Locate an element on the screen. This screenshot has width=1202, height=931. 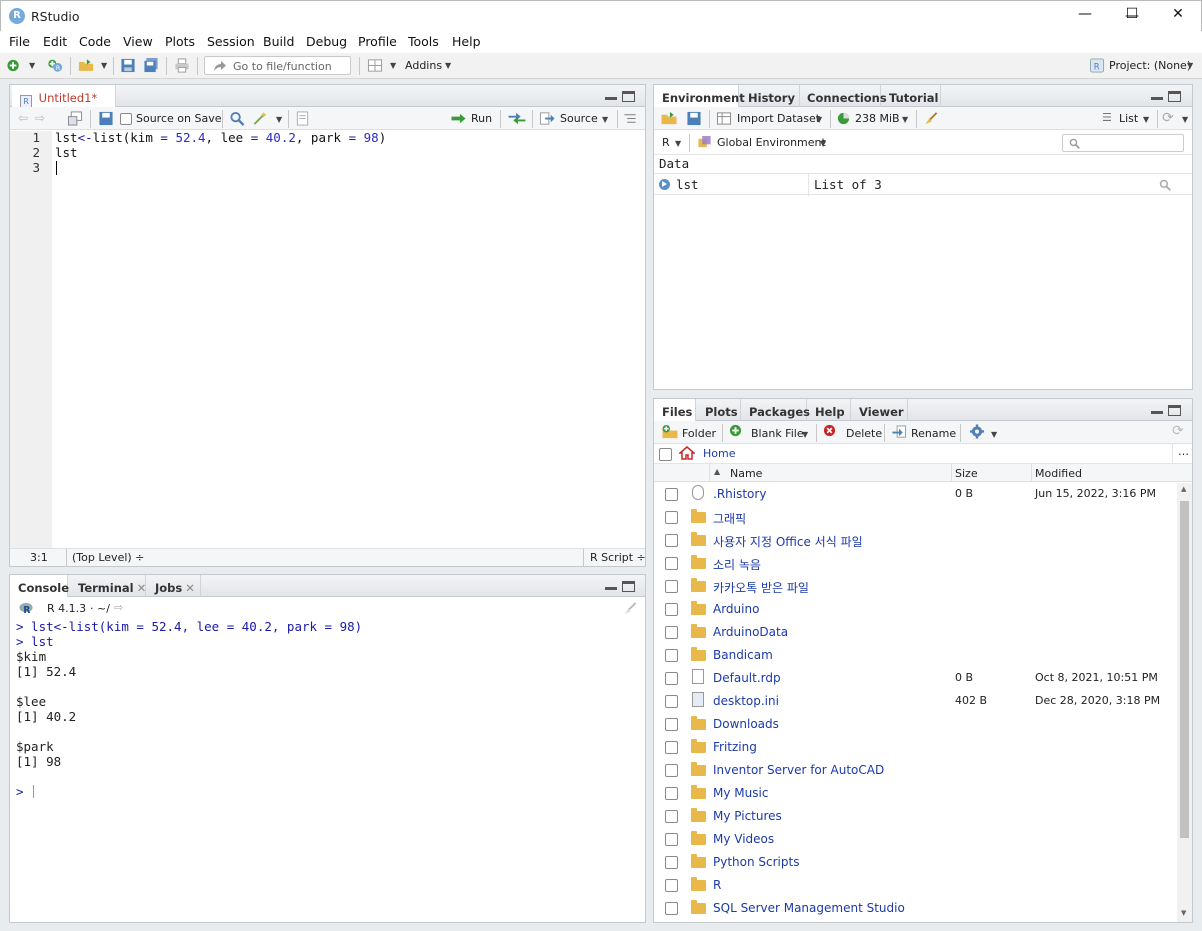
language-selector: R is located at coordinates (666, 142).